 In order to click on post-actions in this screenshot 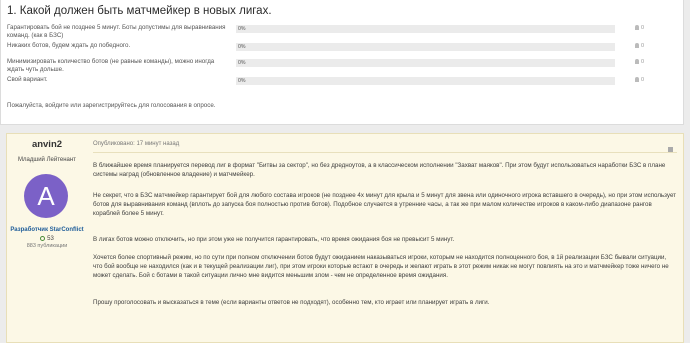, I will do `click(668, 148)`.